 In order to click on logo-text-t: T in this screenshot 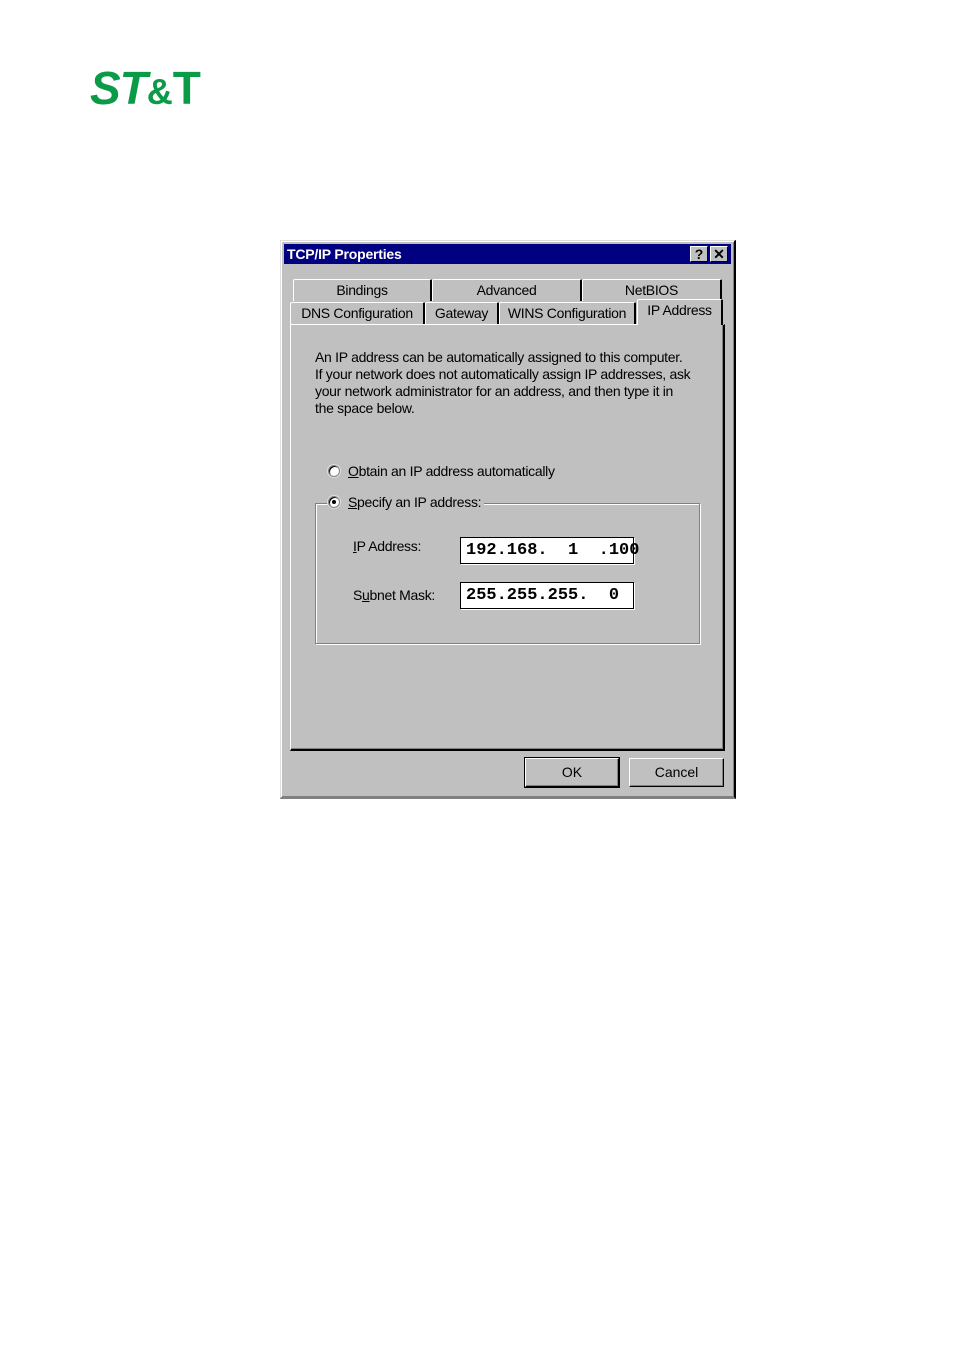, I will do `click(186, 88)`.